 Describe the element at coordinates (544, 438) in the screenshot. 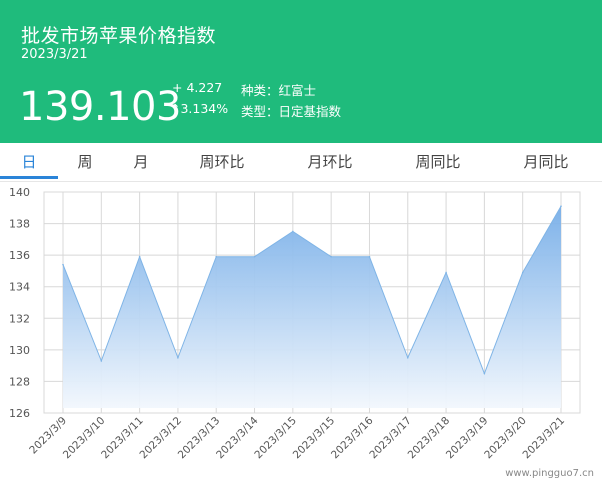

I see `x-tick-label: 2023/3/21` at that location.